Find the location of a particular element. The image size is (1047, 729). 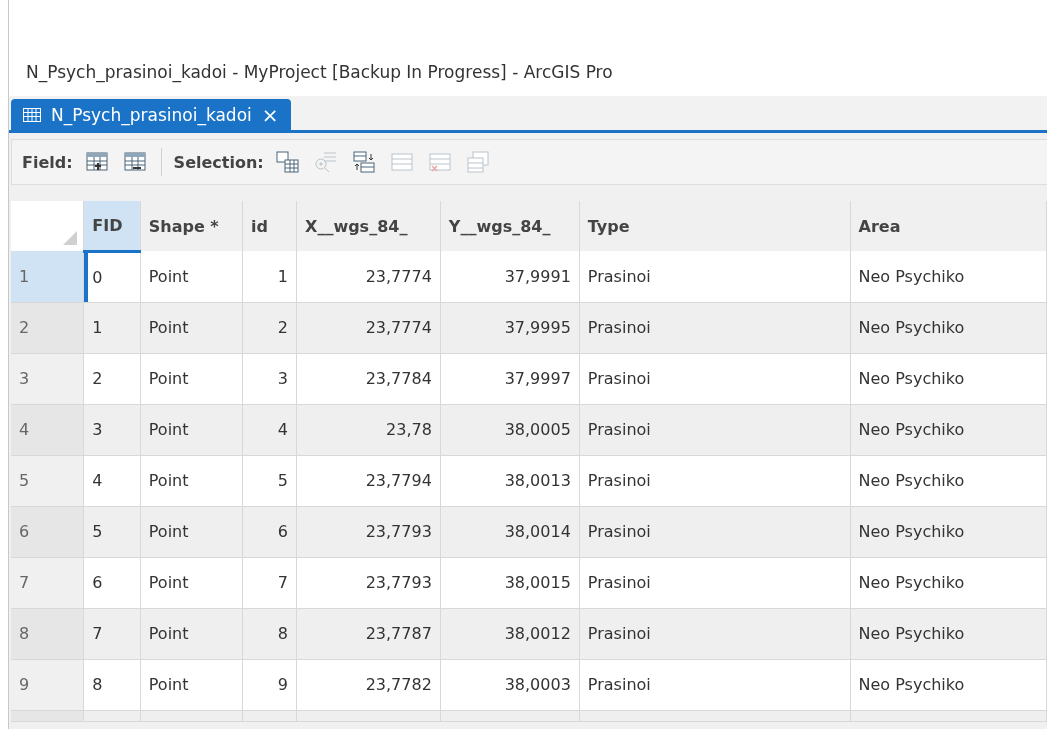

table-cell: 9 is located at coordinates (269, 684).